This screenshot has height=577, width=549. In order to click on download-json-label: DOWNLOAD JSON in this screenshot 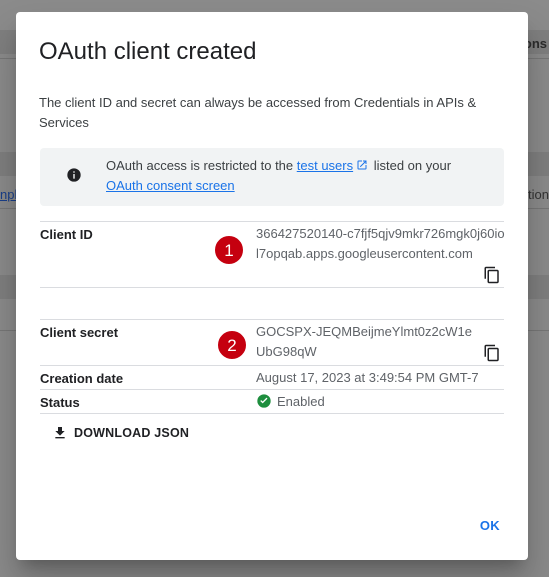, I will do `click(132, 433)`.